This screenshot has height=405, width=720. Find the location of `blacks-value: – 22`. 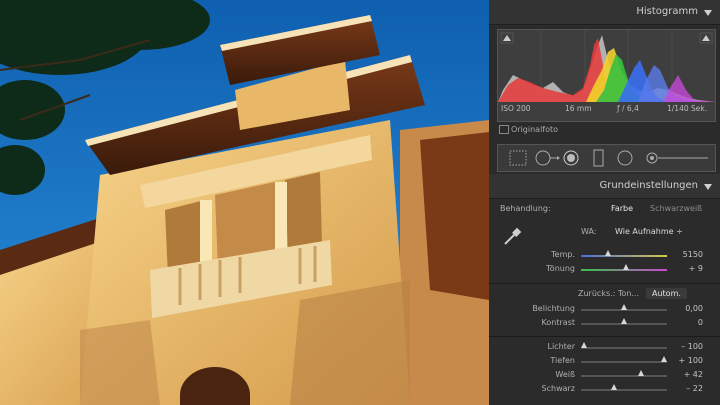

blacks-value: – 22 is located at coordinates (685, 388).